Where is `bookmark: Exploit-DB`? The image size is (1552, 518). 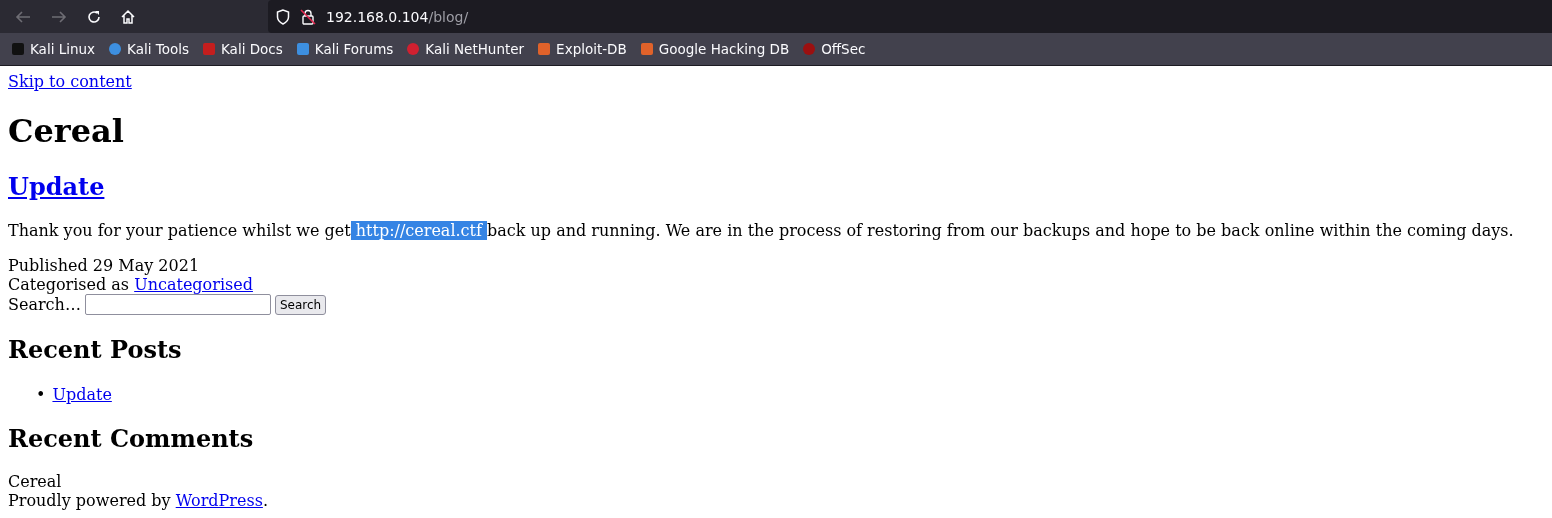 bookmark: Exploit-DB is located at coordinates (581, 49).